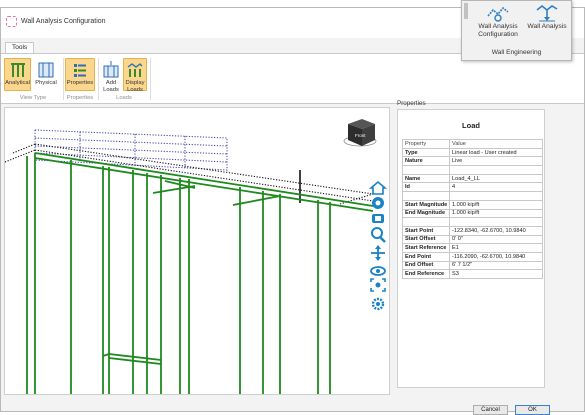 The width and height of the screenshot is (585, 415). Describe the element at coordinates (11, 21) in the screenshot. I see `app-icon` at that location.